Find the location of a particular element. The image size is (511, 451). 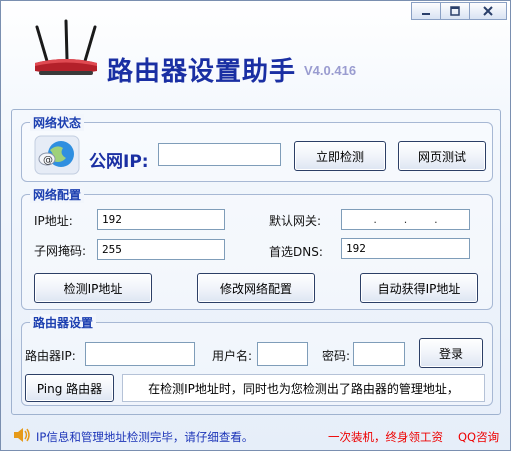

network-config-label: 网络配置 is located at coordinates (57, 194).